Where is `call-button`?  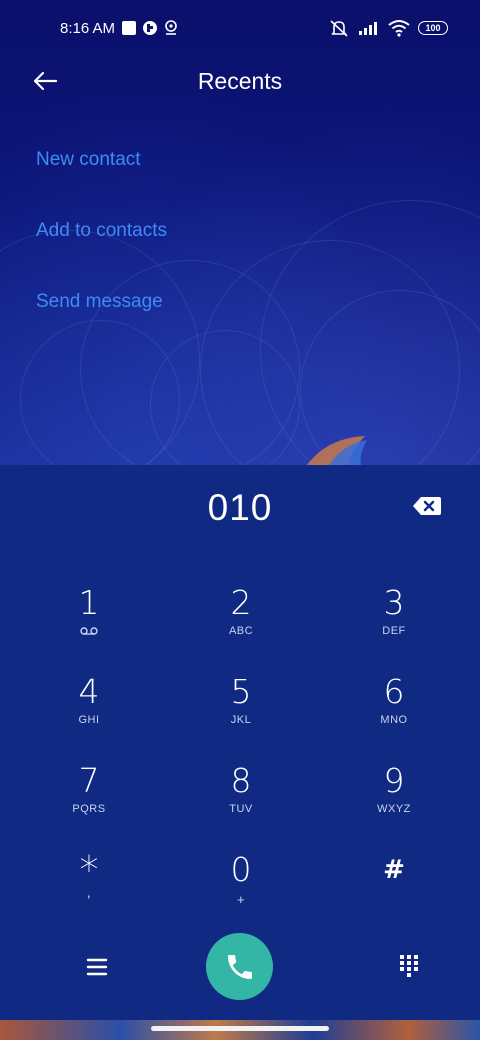 call-button is located at coordinates (239, 966).